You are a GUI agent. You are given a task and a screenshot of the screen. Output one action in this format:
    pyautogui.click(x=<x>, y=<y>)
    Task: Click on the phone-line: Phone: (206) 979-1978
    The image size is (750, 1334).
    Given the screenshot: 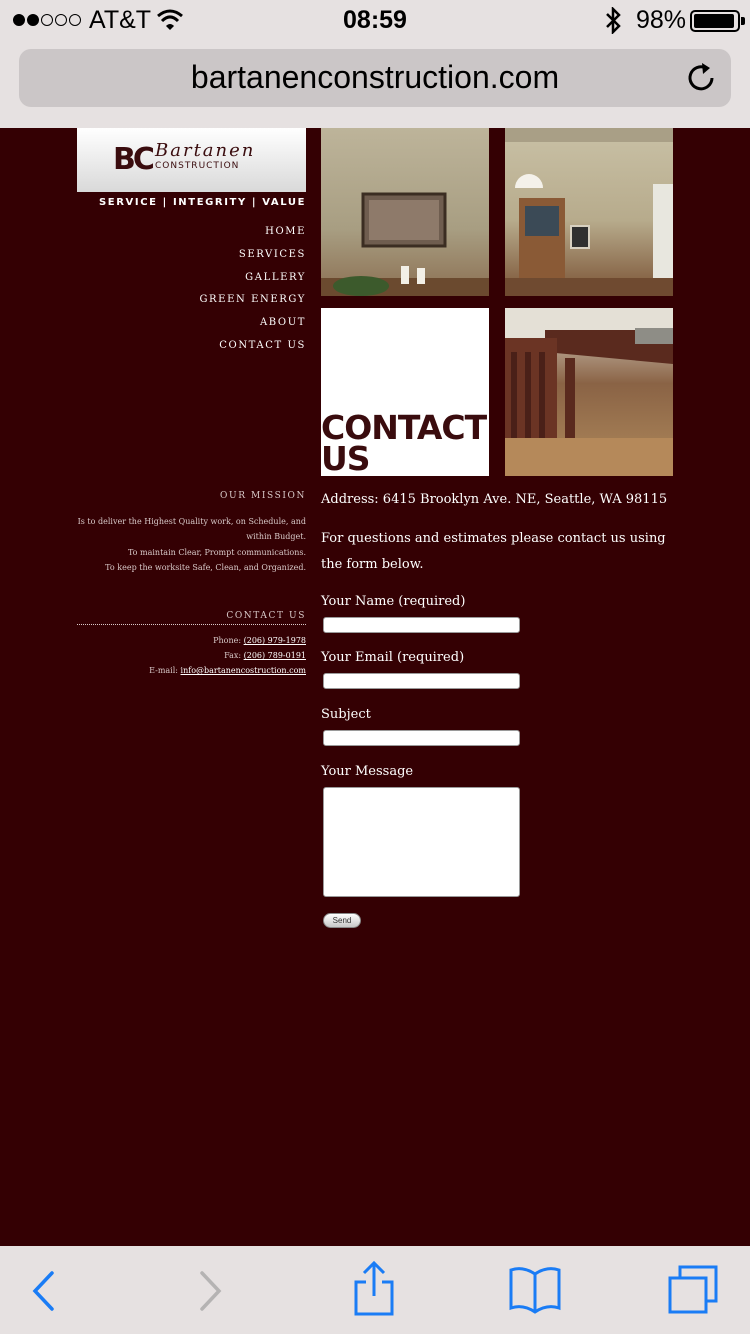 What is the action you would take?
    pyautogui.click(x=191, y=640)
    